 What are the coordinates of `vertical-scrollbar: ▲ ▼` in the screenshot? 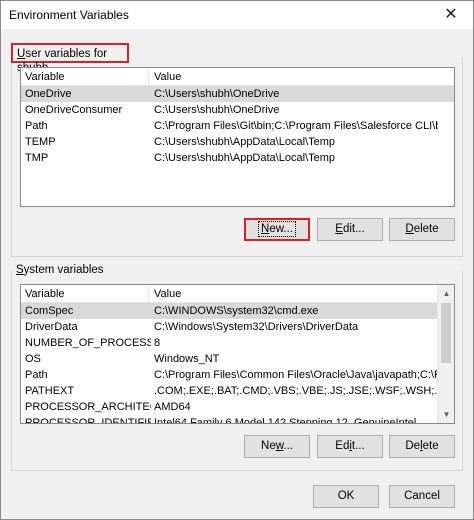 It's located at (445, 354).